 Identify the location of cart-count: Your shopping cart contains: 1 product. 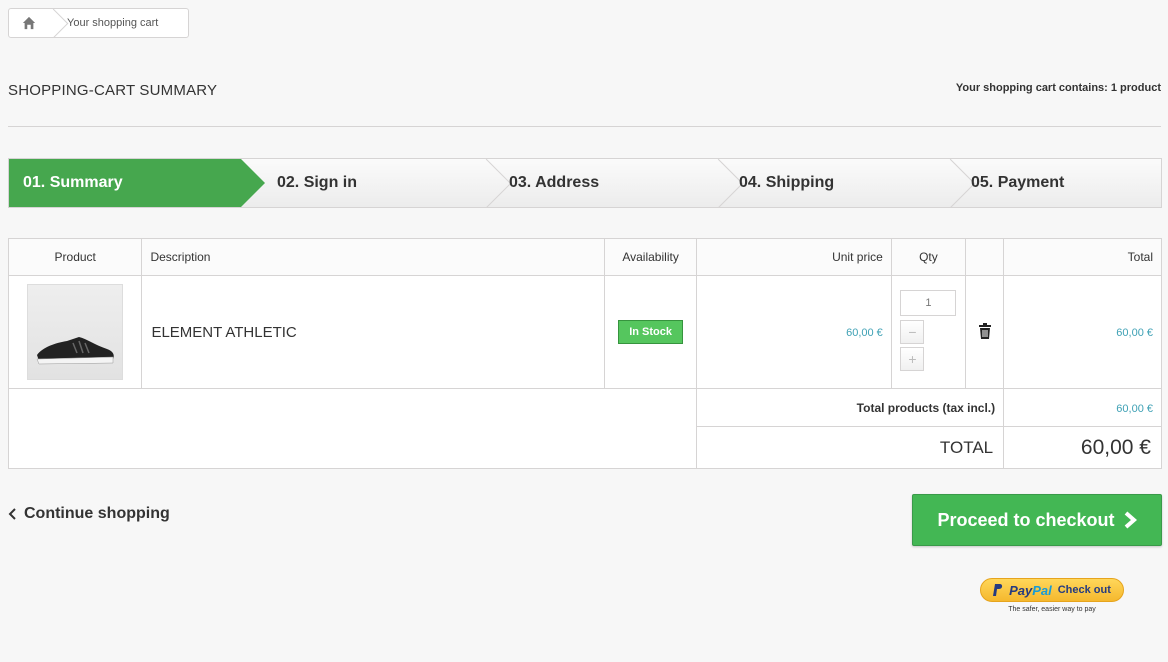
(1058, 88).